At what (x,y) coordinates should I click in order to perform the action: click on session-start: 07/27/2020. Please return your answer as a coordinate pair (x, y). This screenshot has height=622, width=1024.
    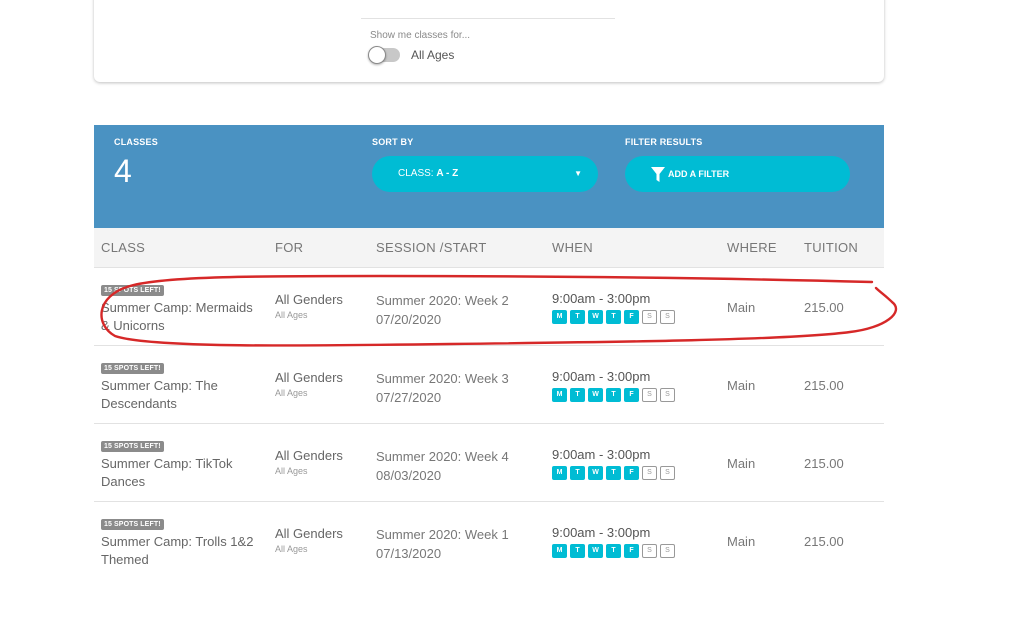
    Looking at the image, I should click on (409, 397).